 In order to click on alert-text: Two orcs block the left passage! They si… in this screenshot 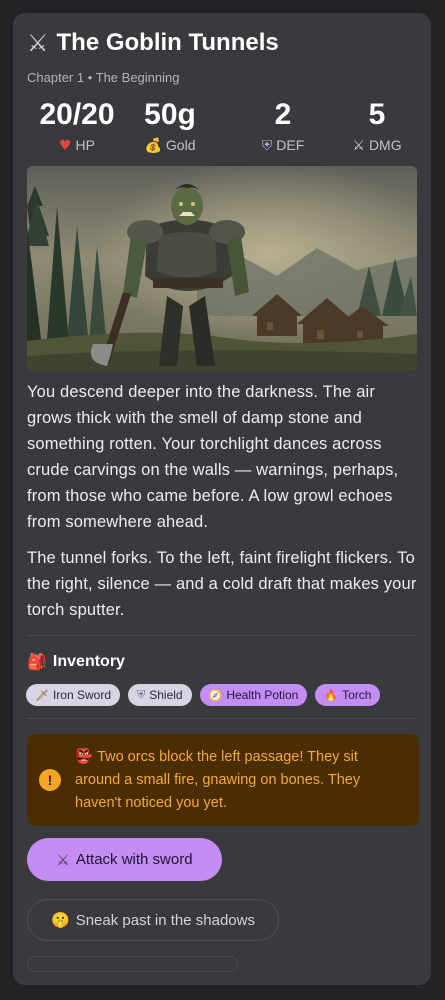, I will do `click(218, 780)`.